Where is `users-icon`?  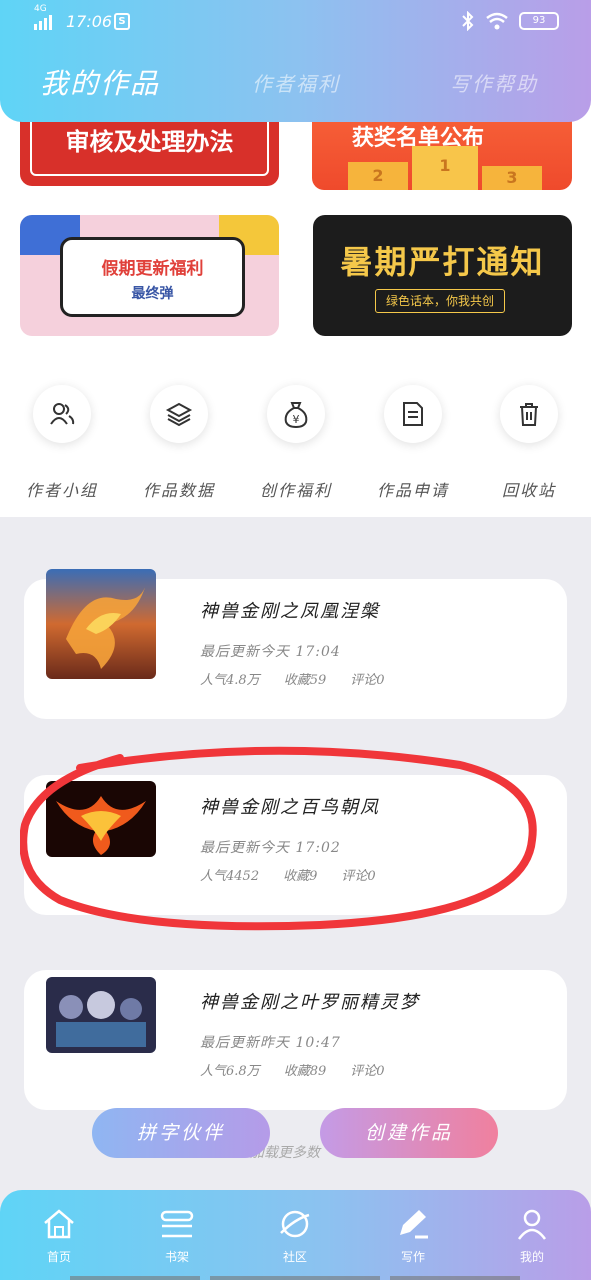 users-icon is located at coordinates (62, 414).